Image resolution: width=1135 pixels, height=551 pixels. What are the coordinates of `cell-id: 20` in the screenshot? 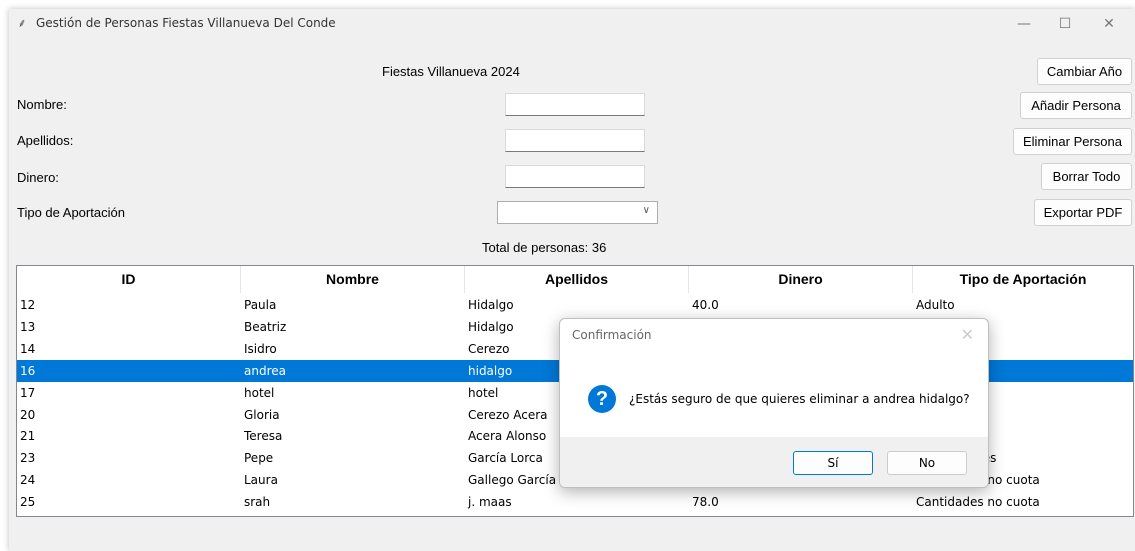 It's located at (28, 414).